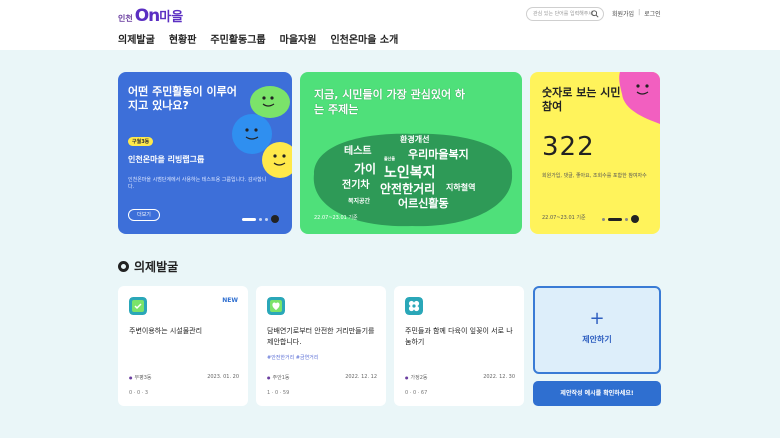  What do you see at coordinates (140, 377) in the screenshot?
I see `agenda-location: 부평3동` at bounding box center [140, 377].